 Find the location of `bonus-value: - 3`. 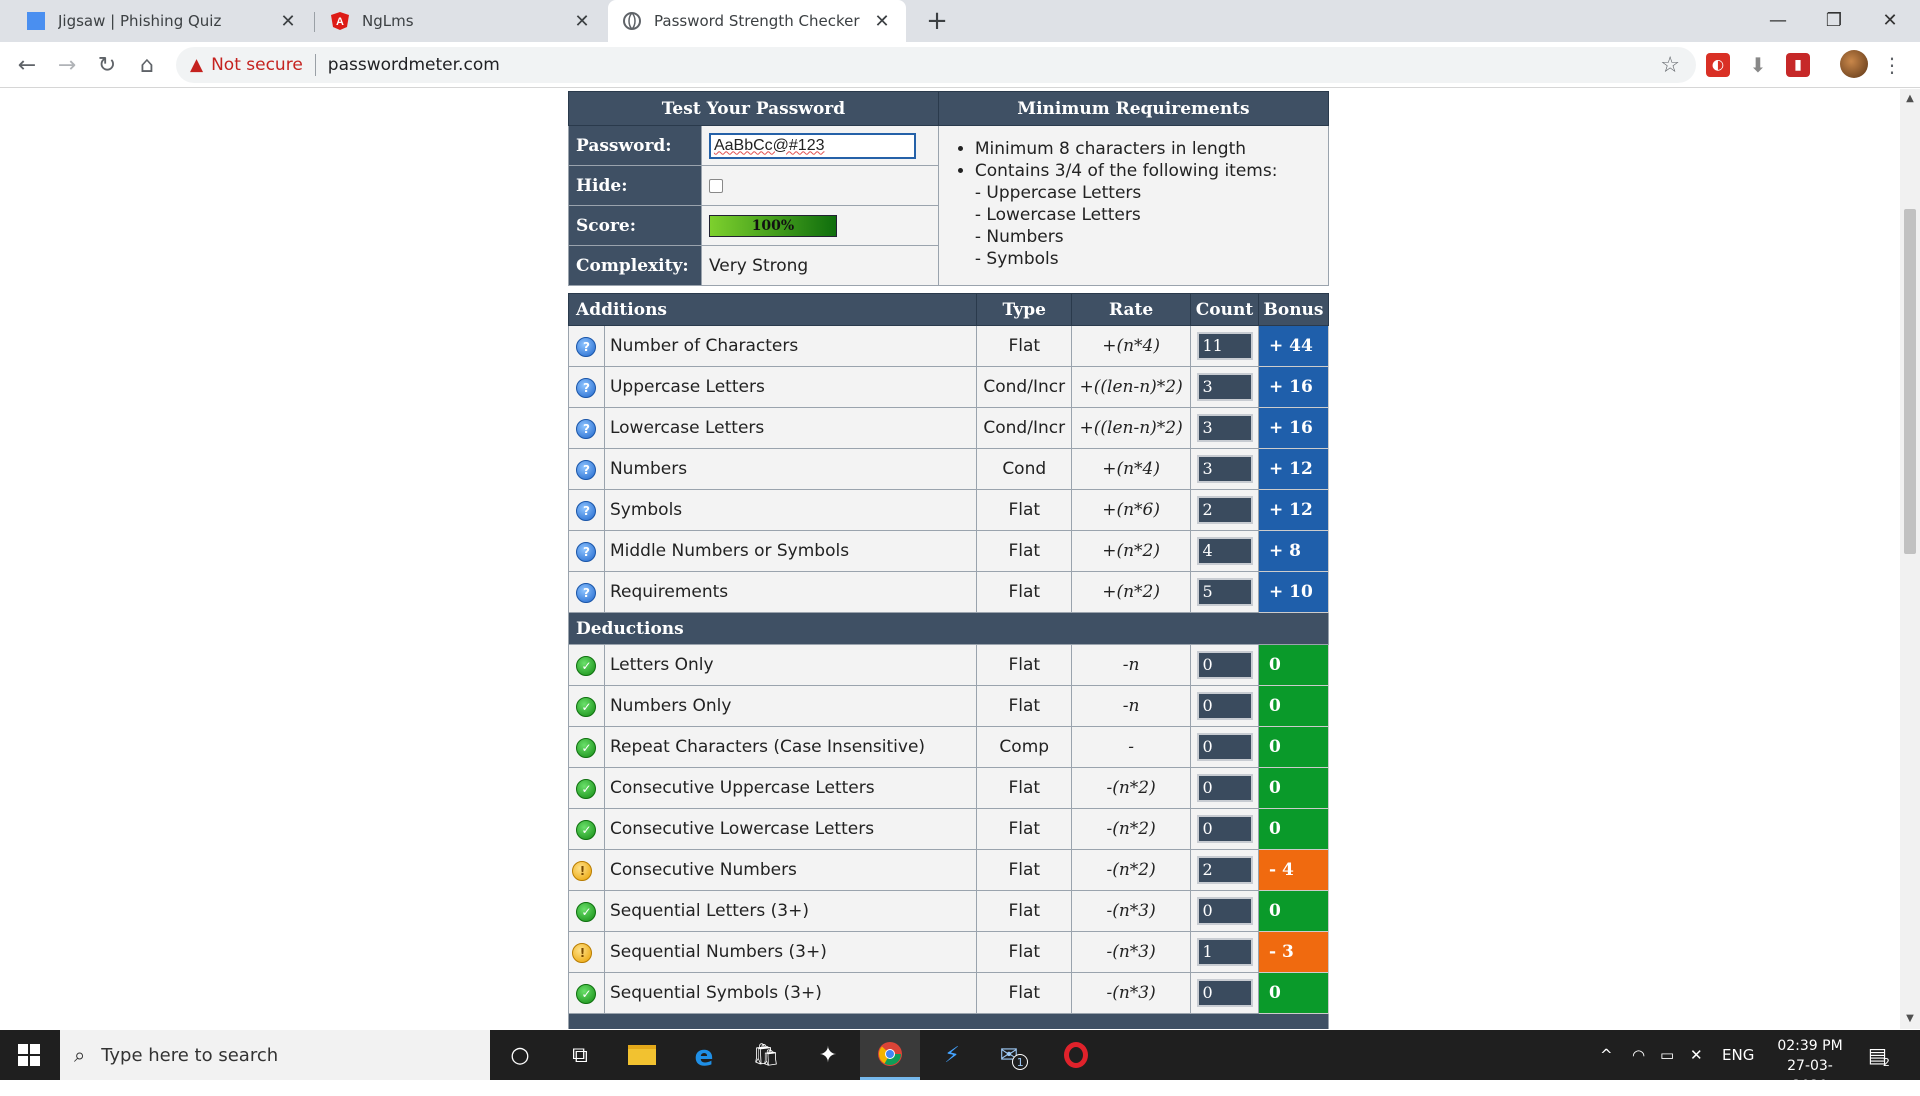

bonus-value: - 3 is located at coordinates (1293, 952).